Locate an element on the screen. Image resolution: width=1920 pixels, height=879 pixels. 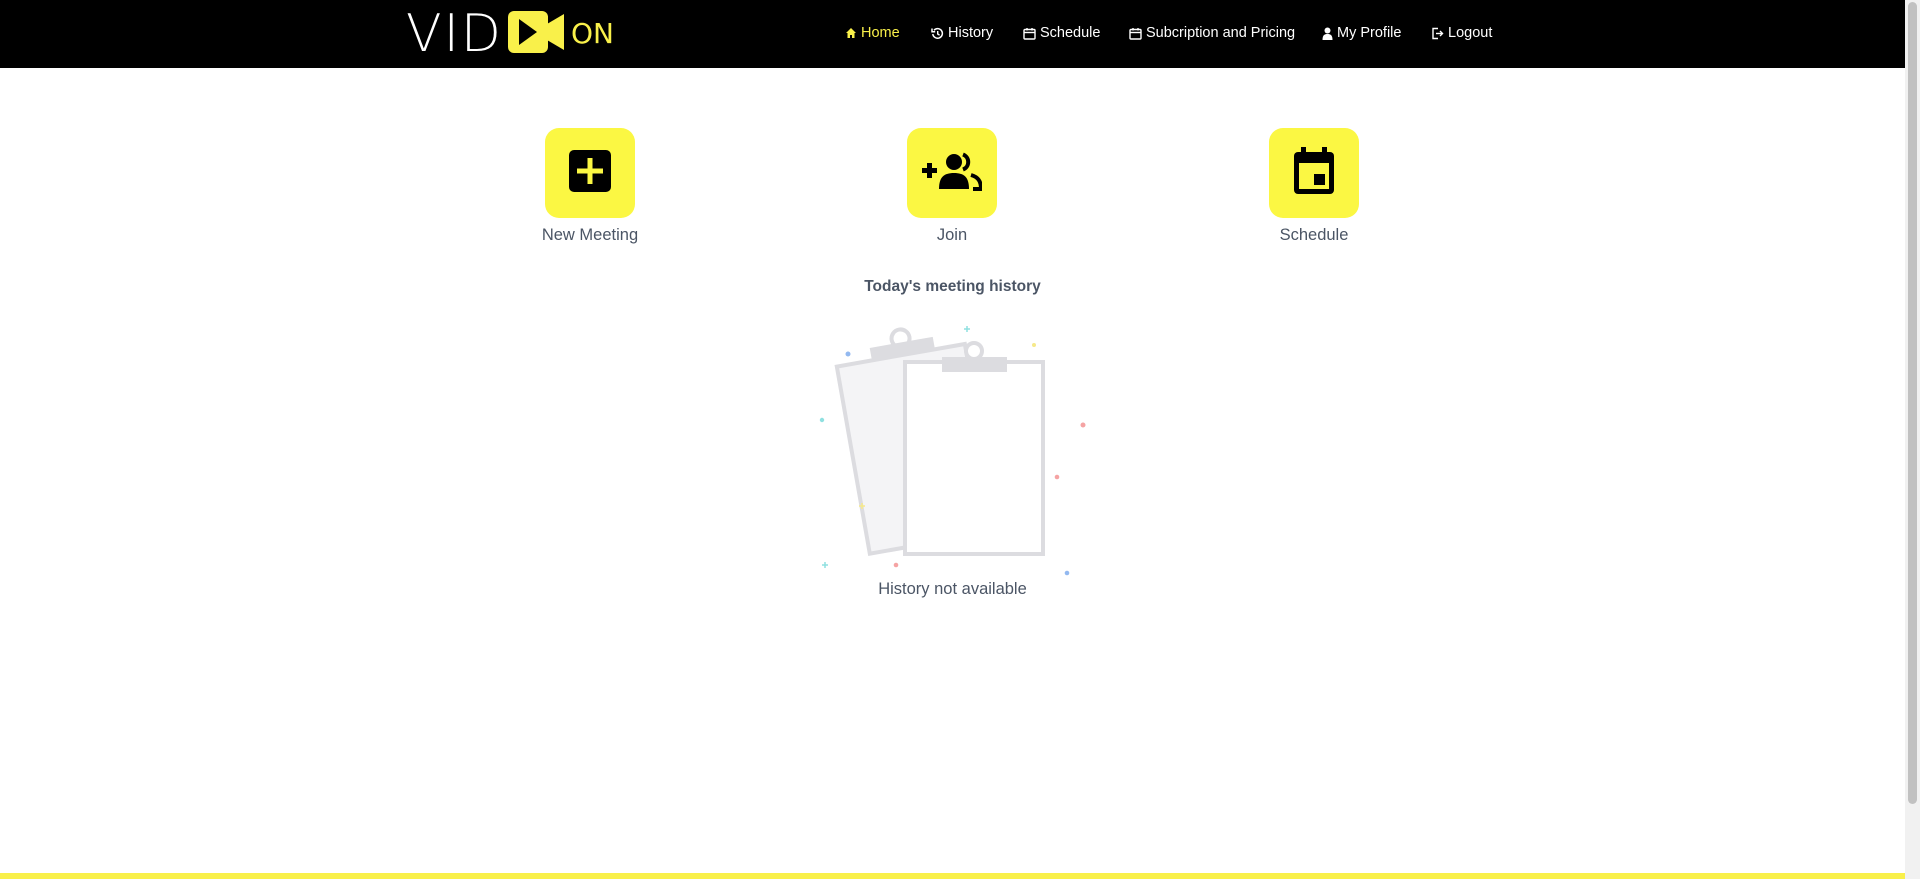
plus-square-icon is located at coordinates (590, 173).